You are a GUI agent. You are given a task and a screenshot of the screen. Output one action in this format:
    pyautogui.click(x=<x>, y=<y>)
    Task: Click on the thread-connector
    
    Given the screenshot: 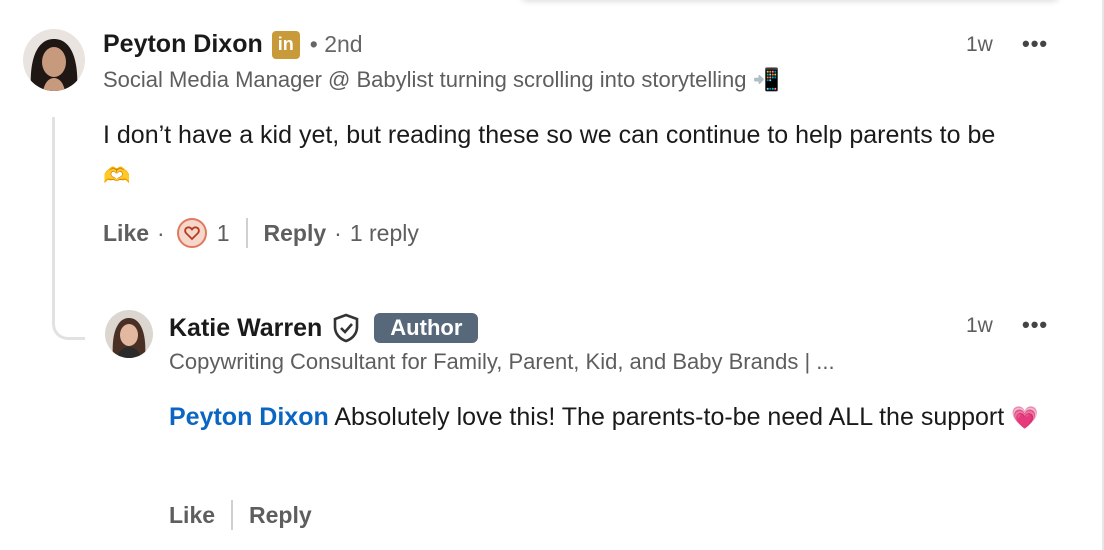 What is the action you would take?
    pyautogui.click(x=68, y=228)
    